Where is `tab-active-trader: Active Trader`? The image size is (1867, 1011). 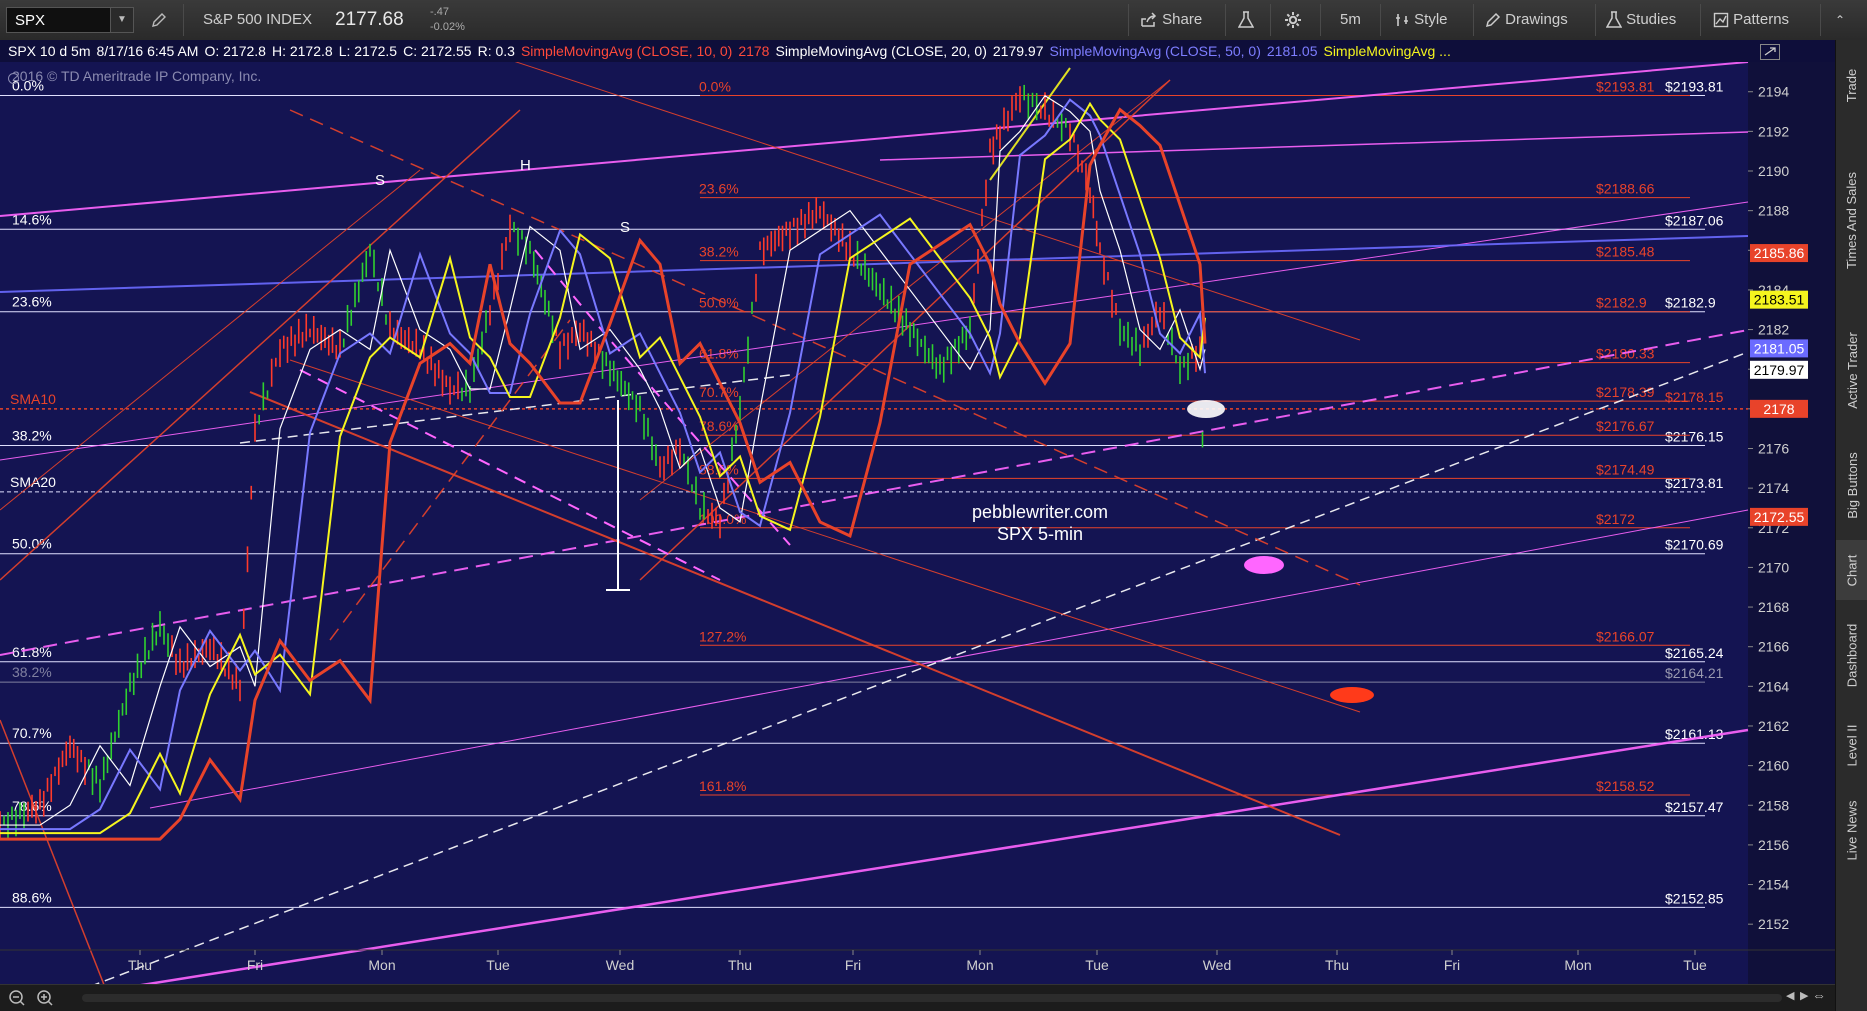
tab-active-trader: Active Trader is located at coordinates (1851, 370).